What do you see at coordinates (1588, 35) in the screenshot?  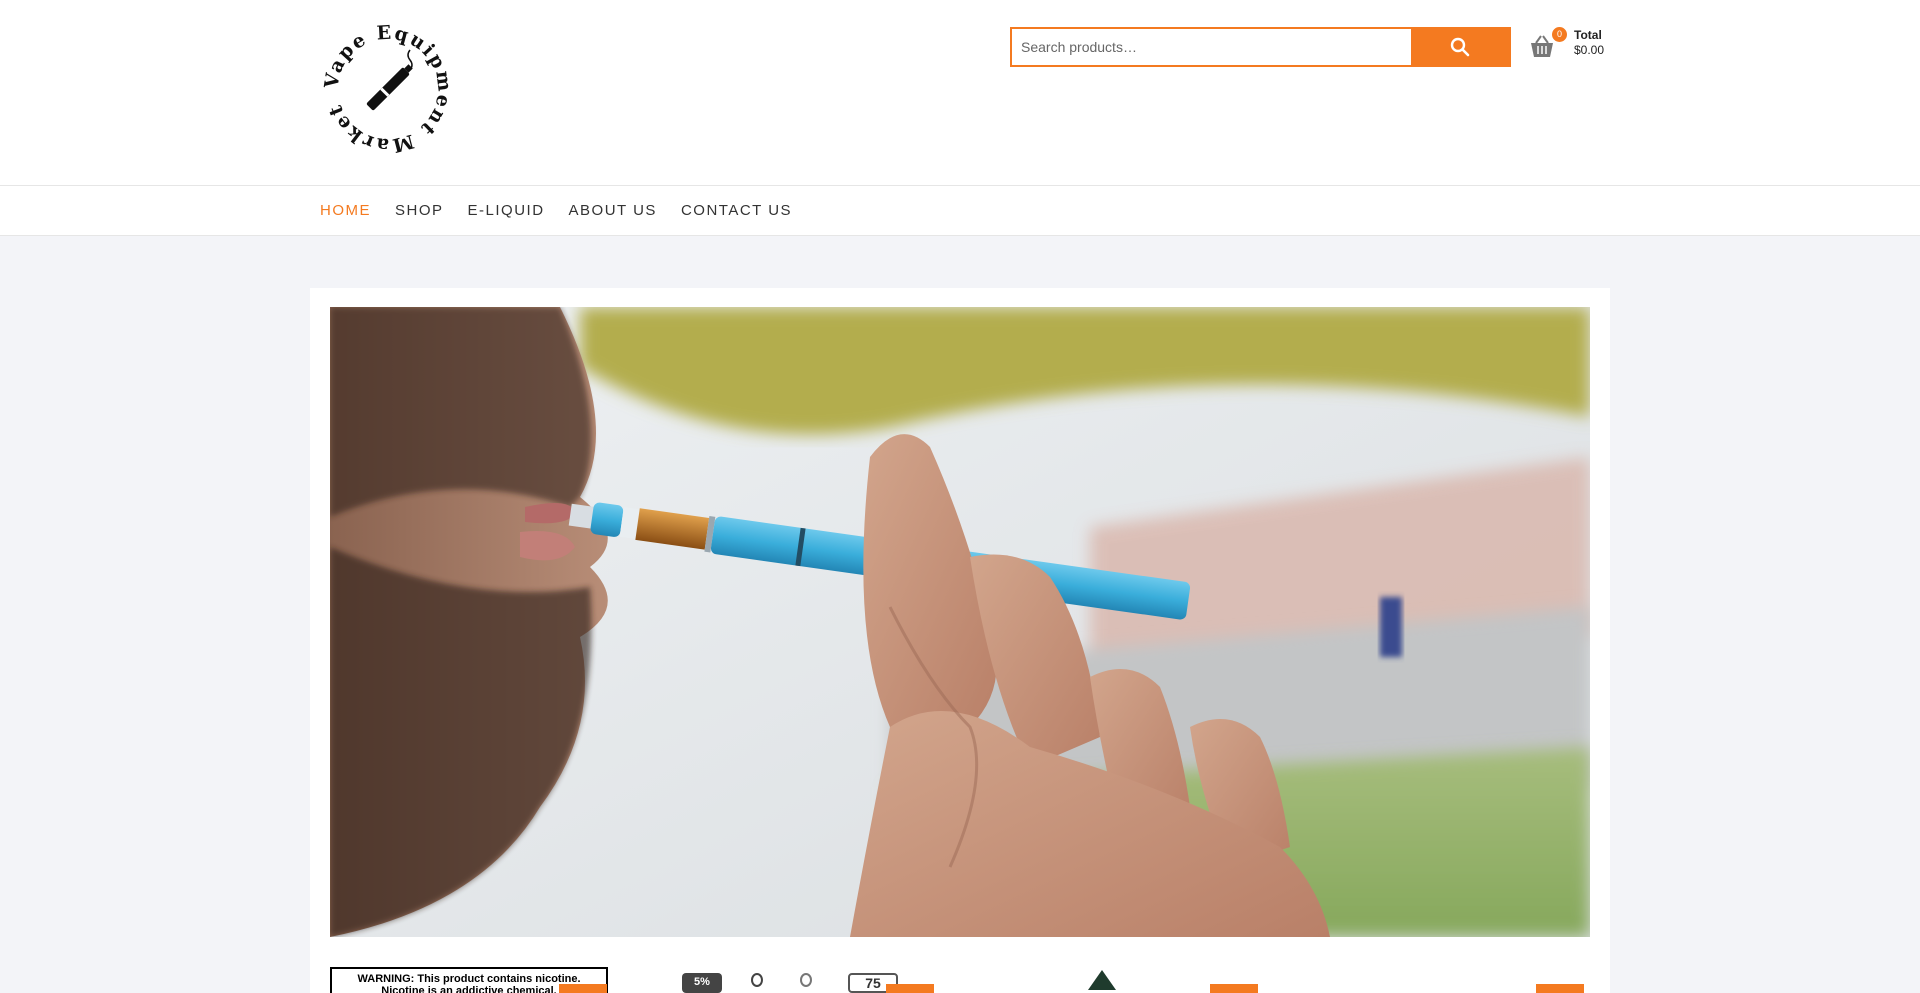 I see `cart-total-label: Total` at bounding box center [1588, 35].